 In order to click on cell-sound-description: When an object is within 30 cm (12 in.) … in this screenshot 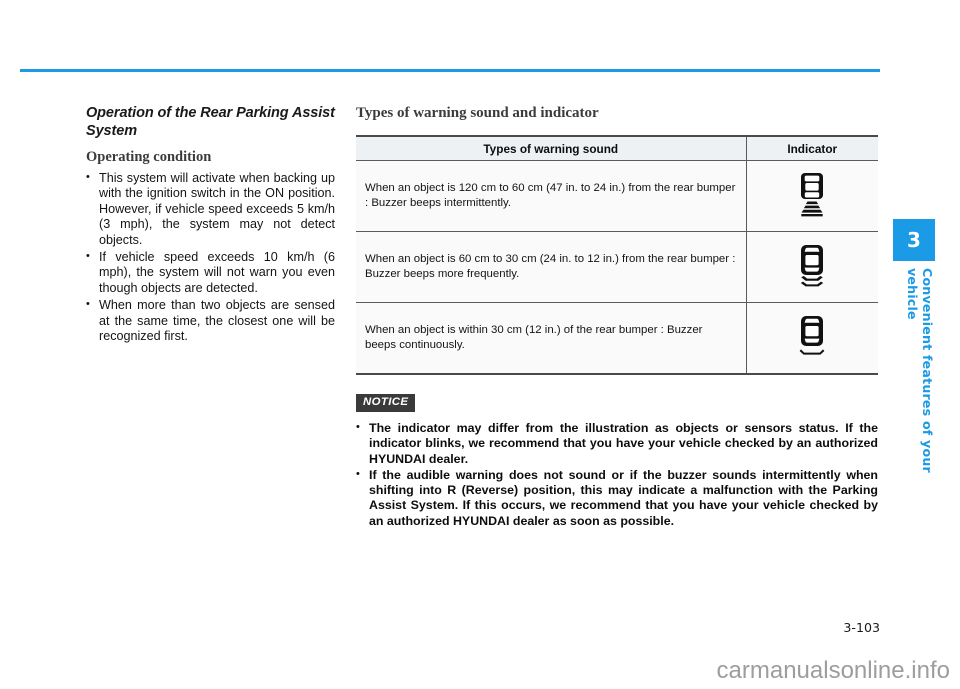, I will do `click(551, 338)`.